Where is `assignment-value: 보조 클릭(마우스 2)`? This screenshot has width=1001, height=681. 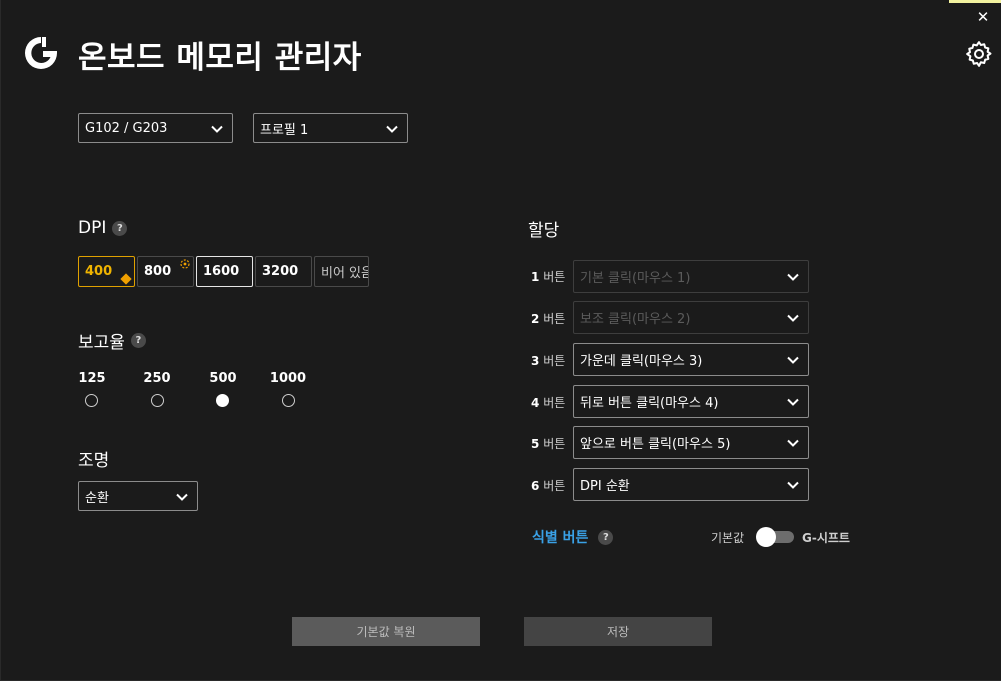
assignment-value: 보조 클릭(마우스 2) is located at coordinates (635, 319).